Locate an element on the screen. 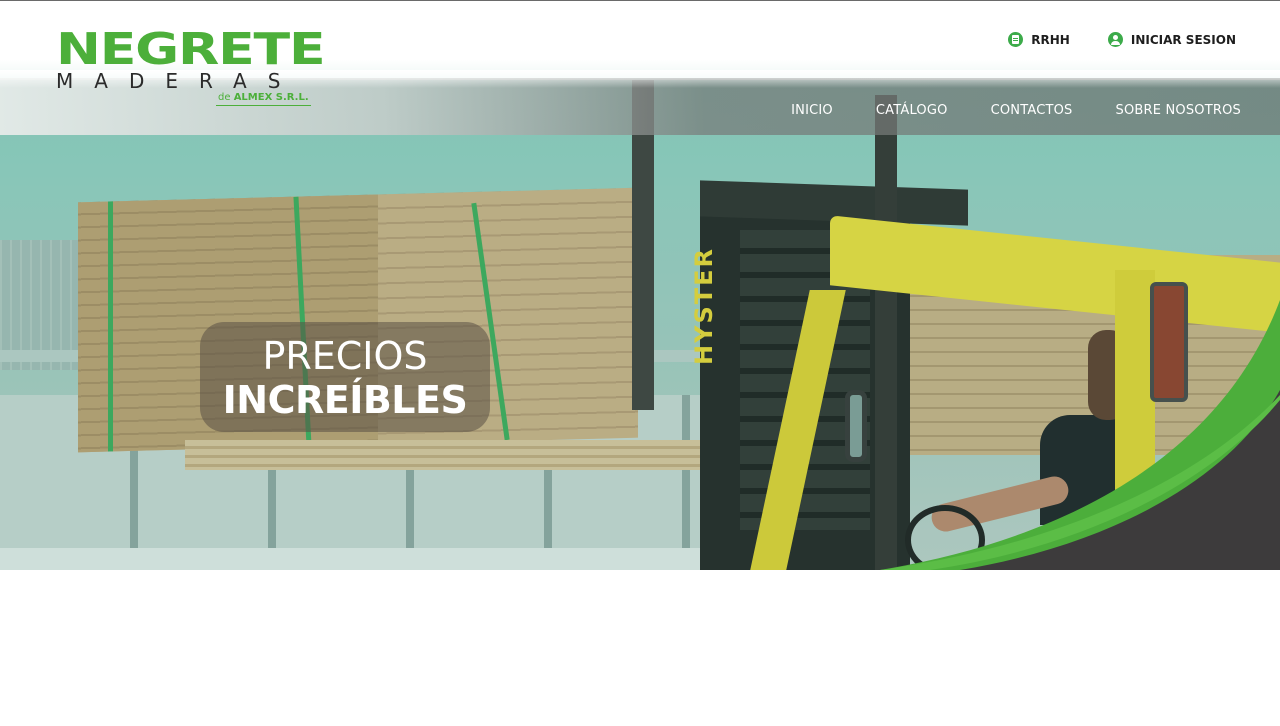 This screenshot has height=726, width=1280. top-links: RRHH INICIAR SESION is located at coordinates (1122, 39).